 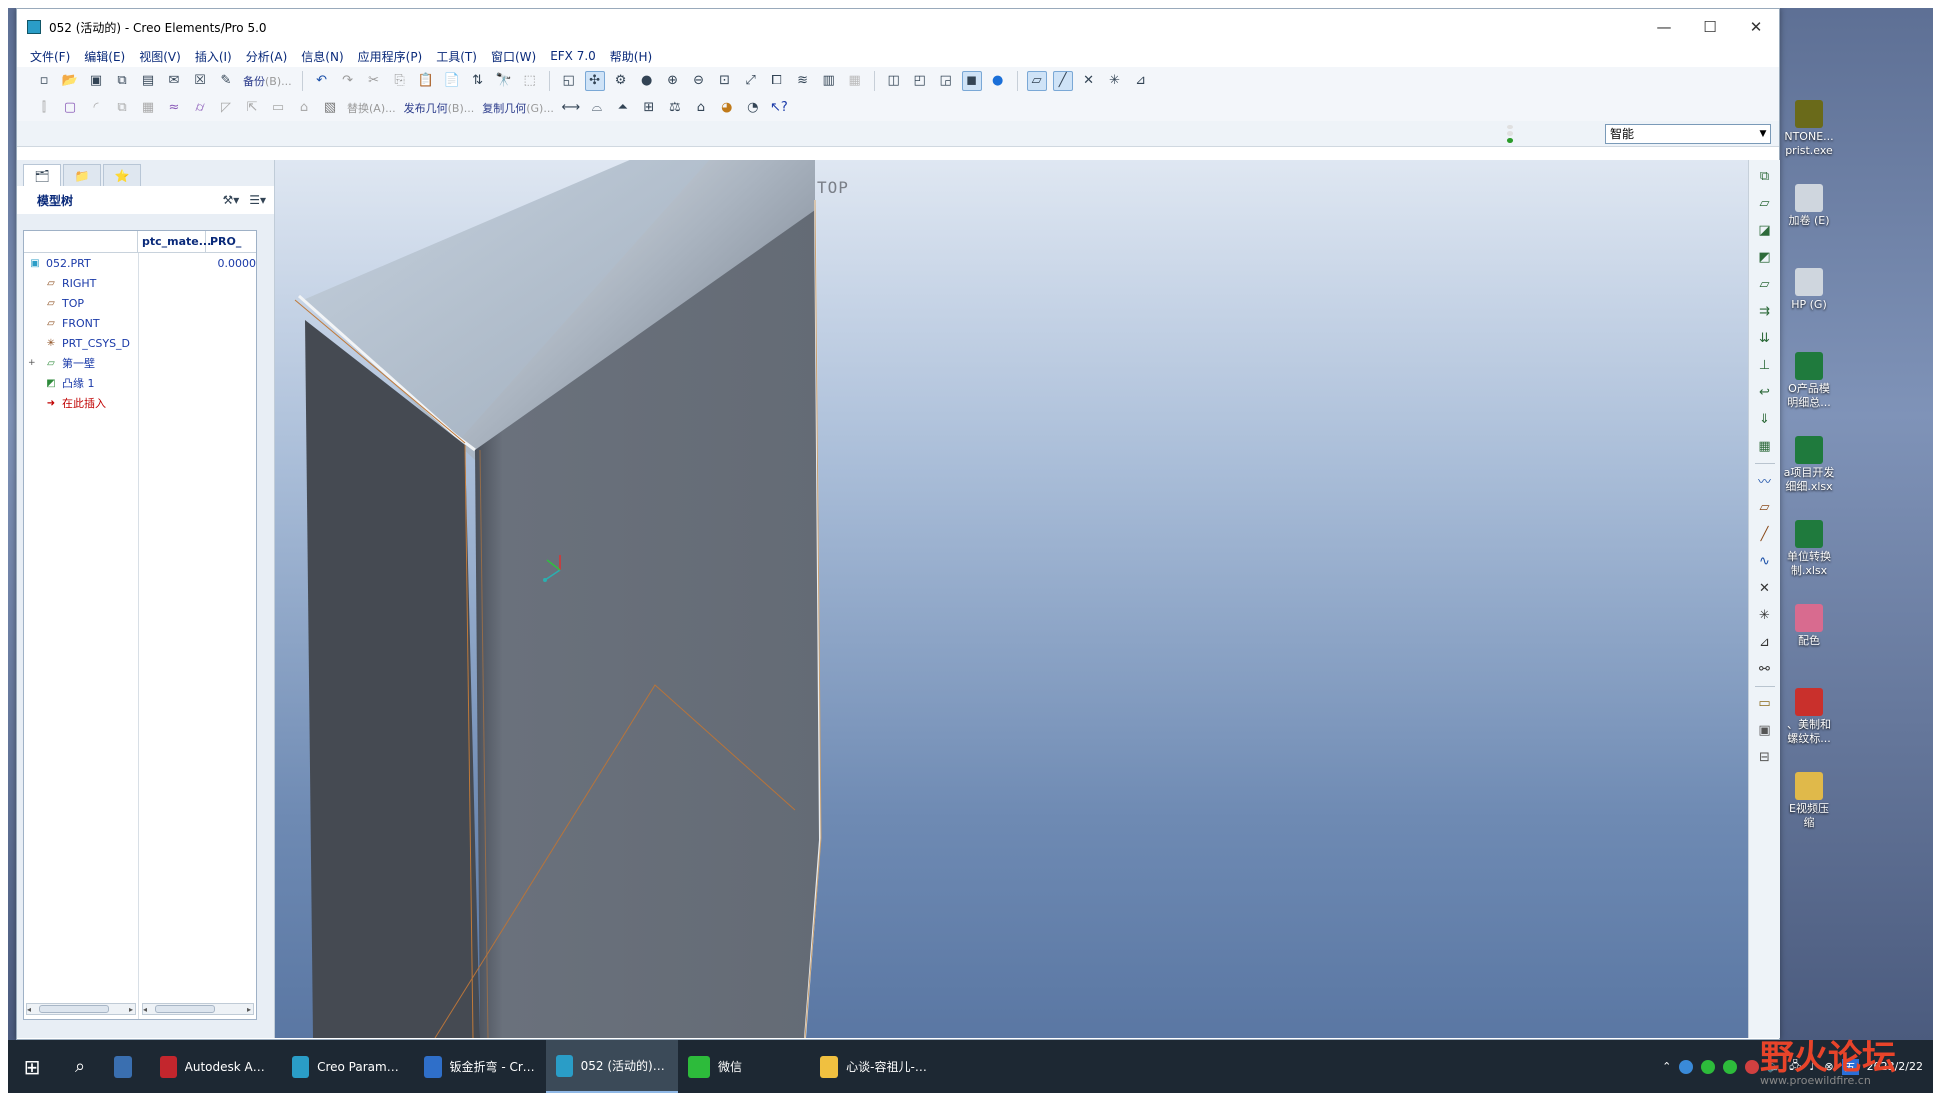 I want to click on menu-item-4: 分析(A), so click(x=267, y=56).